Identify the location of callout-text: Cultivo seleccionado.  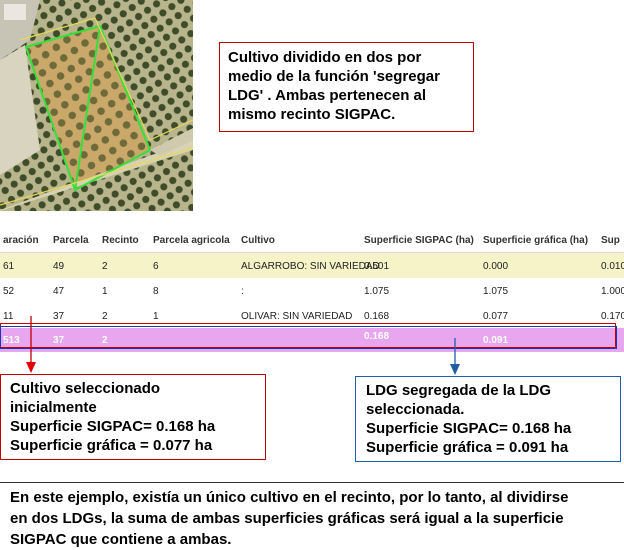
(85, 388).